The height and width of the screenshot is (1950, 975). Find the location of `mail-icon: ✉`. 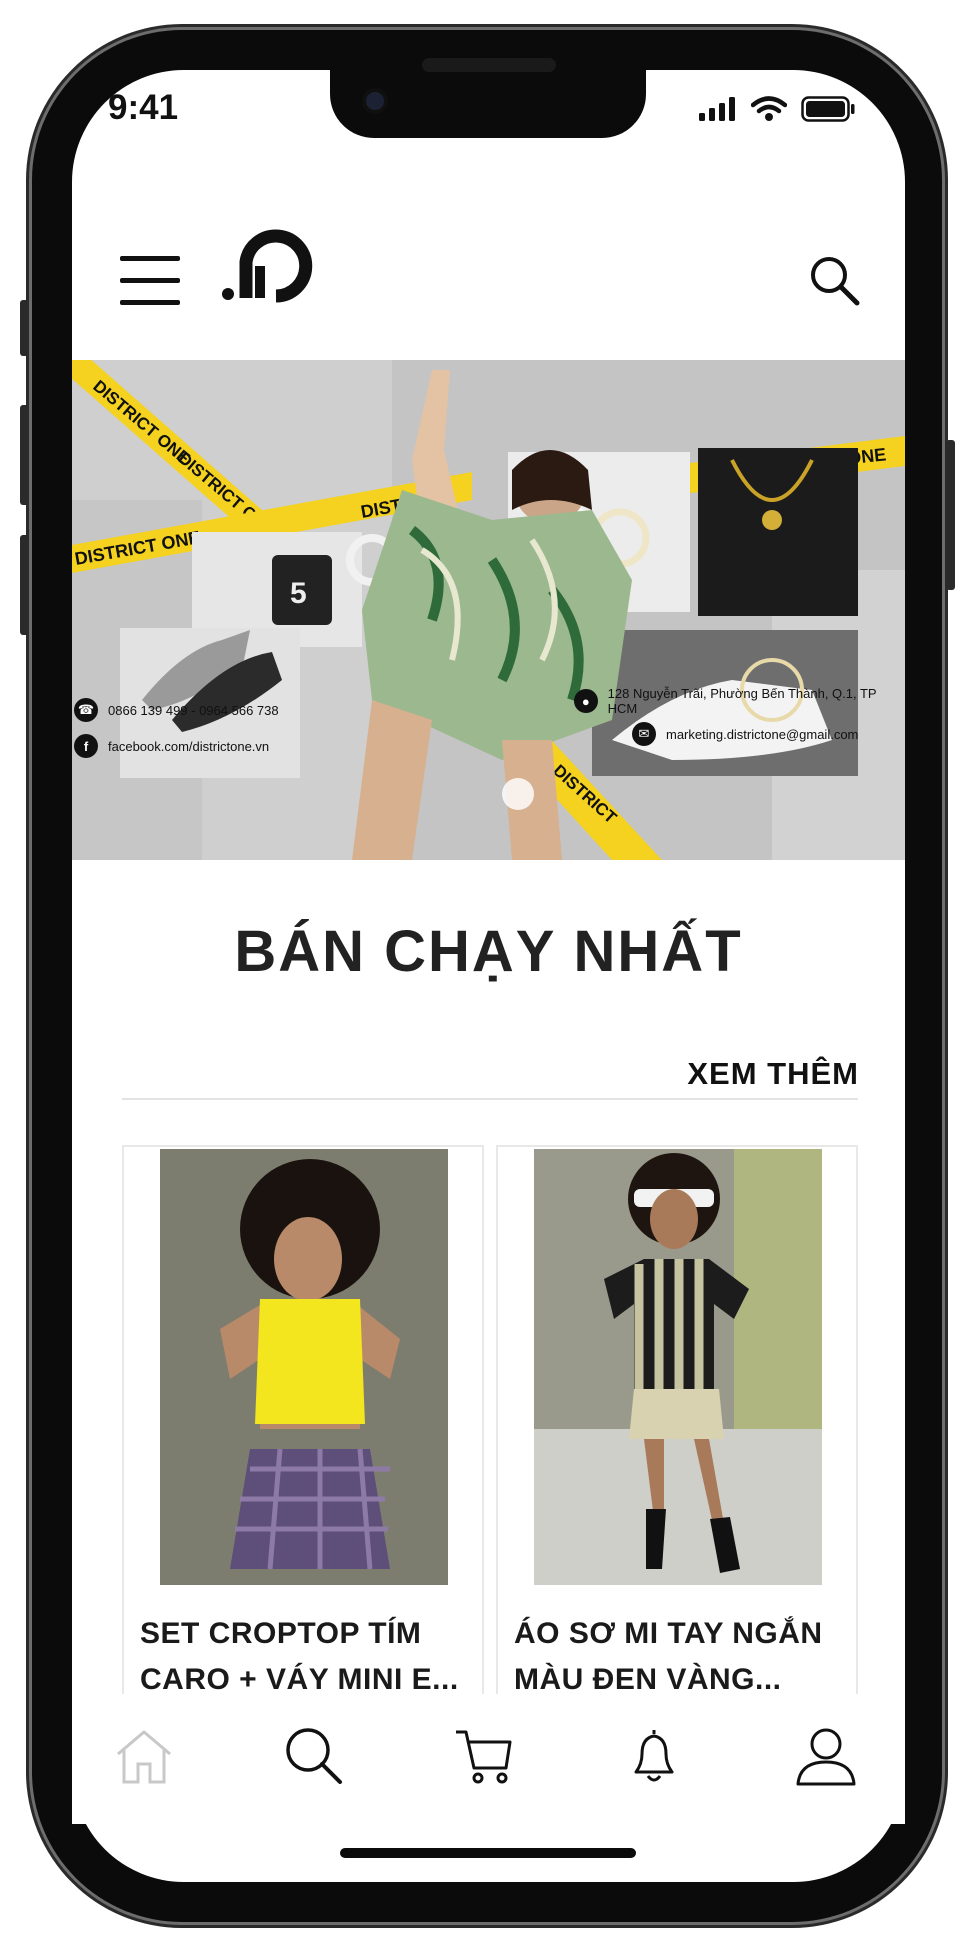

mail-icon: ✉ is located at coordinates (644, 734).